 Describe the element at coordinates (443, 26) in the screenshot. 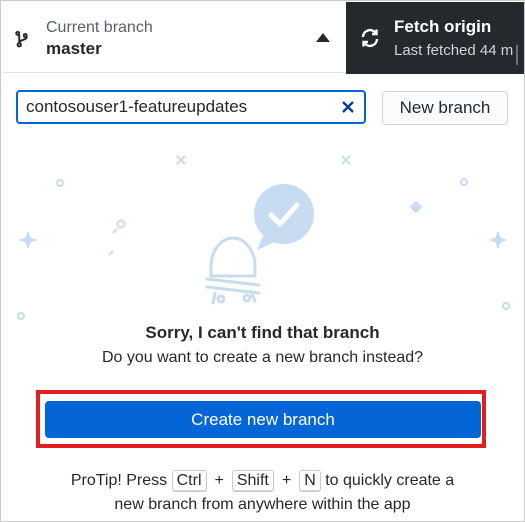

I see `fetch-title: Fetch origin` at that location.